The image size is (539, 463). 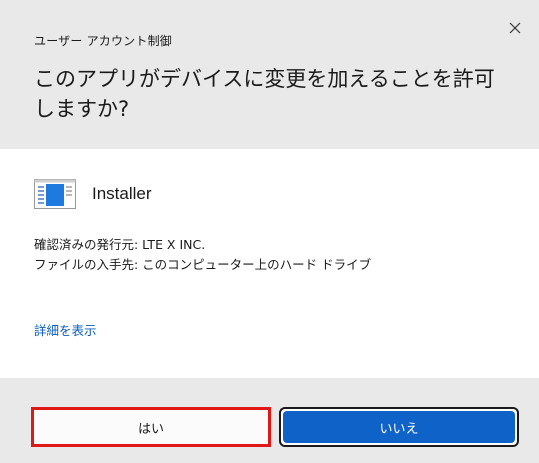 I want to click on dialog-question: このアプリがデバイスに変更を加えることを許可しますか?, so click(x=264, y=94).